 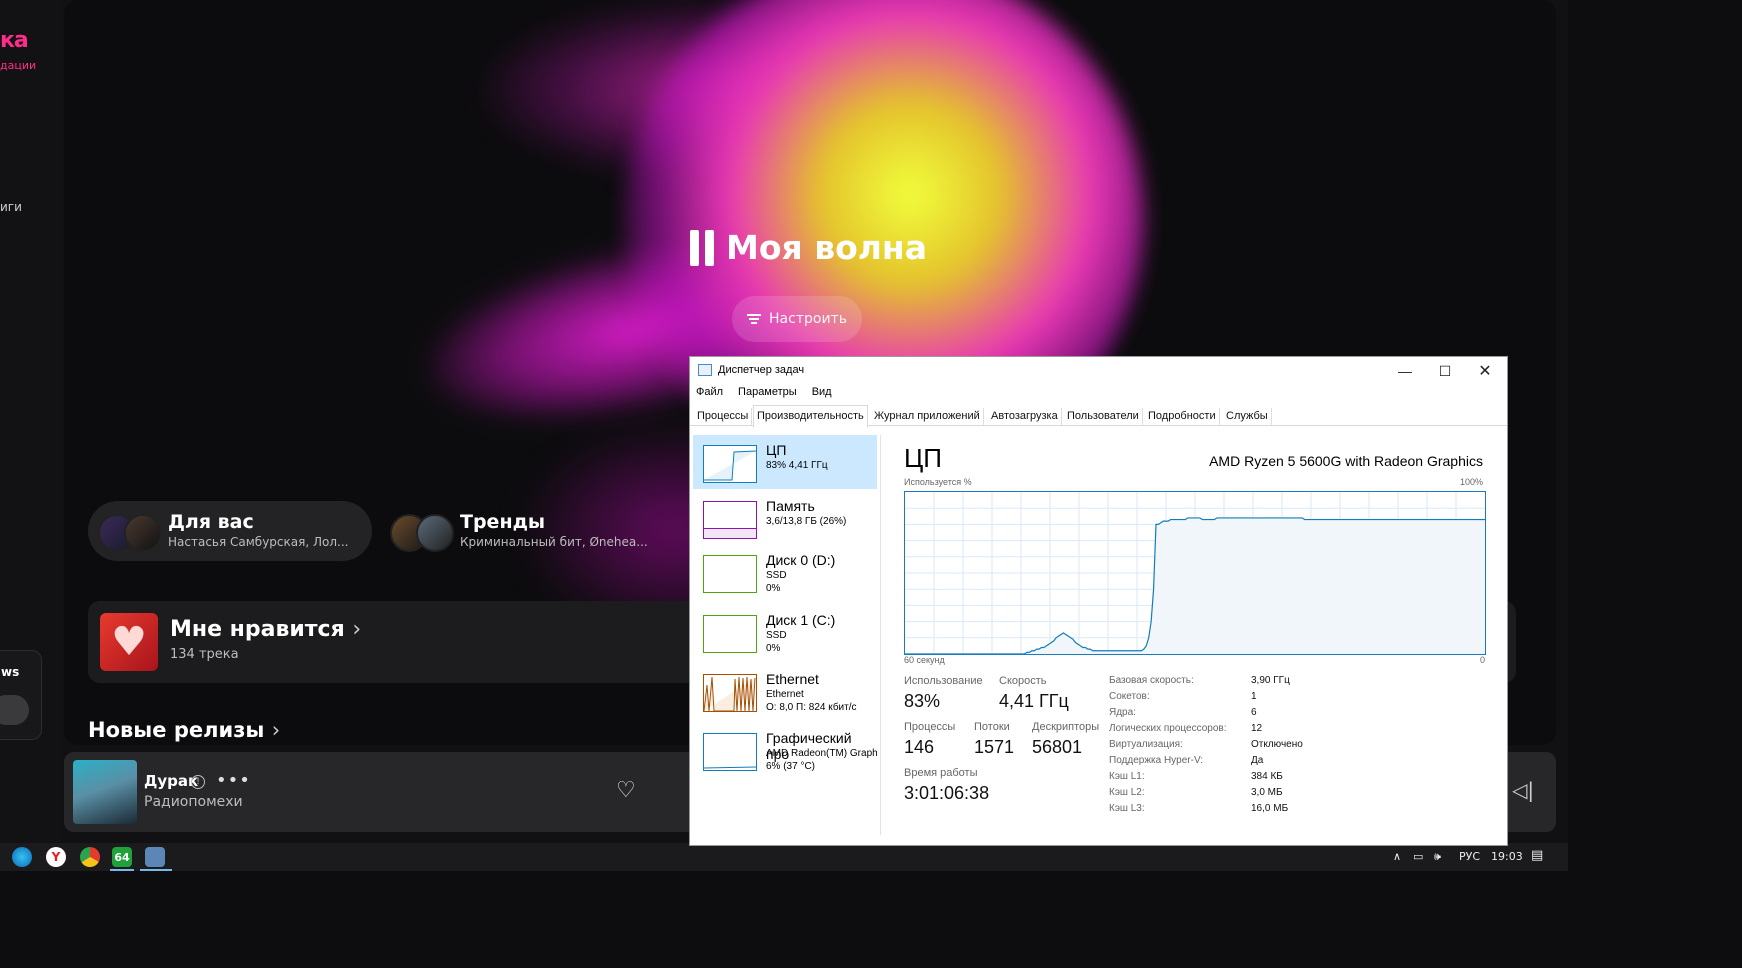 I want to click on chevron-up-icon: ∧, so click(x=1397, y=856).